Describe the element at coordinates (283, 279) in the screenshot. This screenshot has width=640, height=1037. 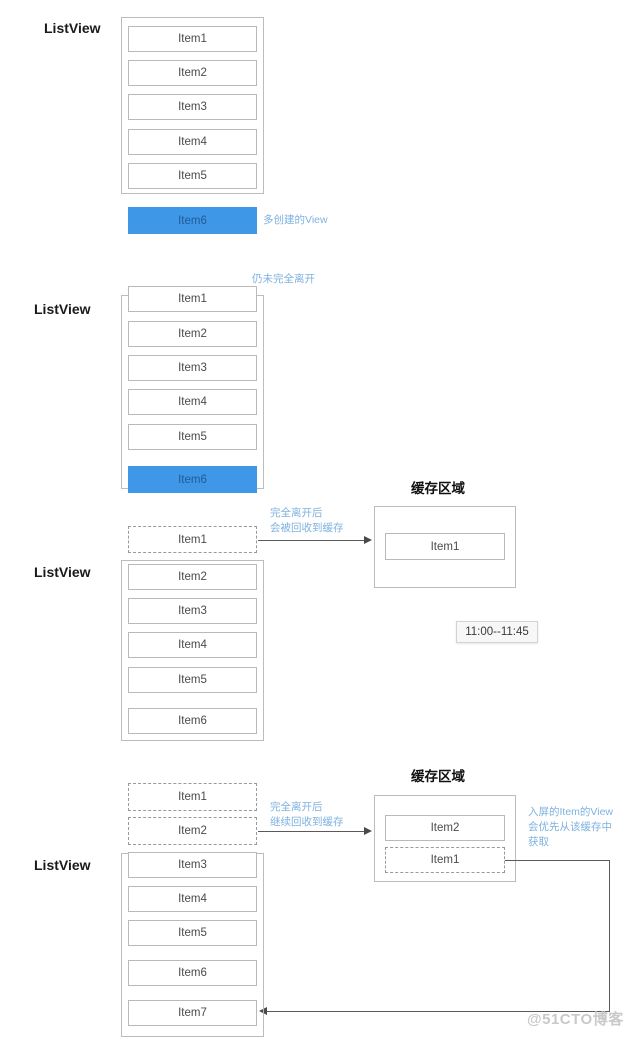
I see `annotation-not-fully-gone: 仍未完全离开` at that location.